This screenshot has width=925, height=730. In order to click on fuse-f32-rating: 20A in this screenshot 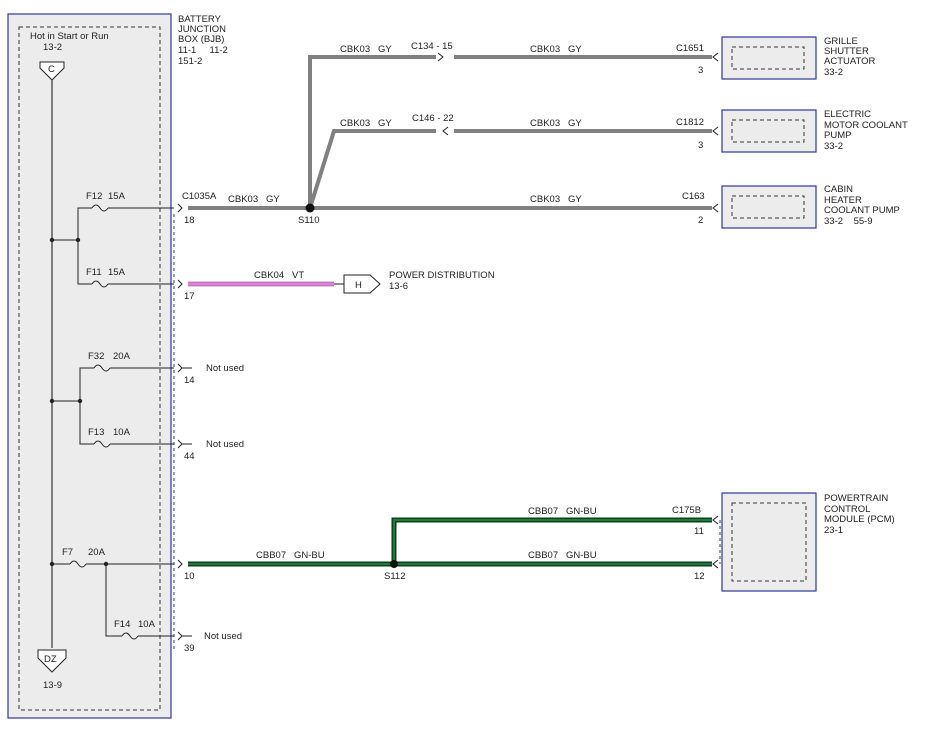, I will do `click(122, 356)`.